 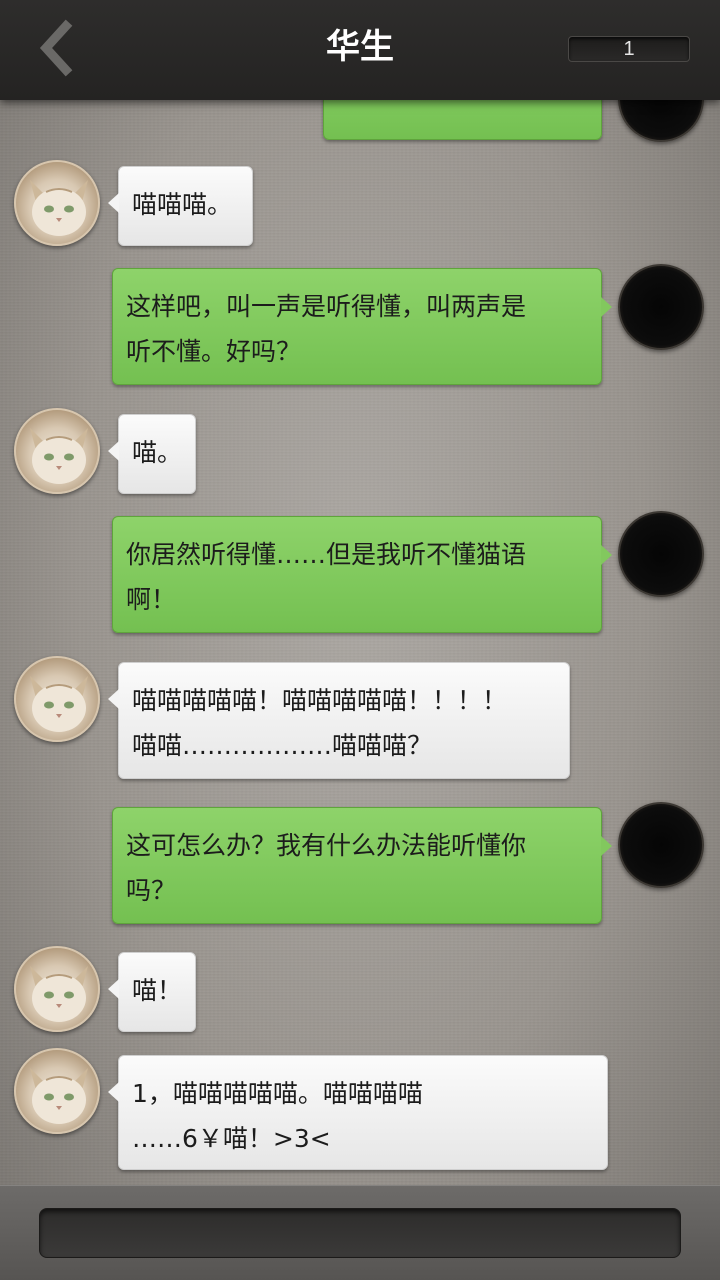 What do you see at coordinates (214, 351) in the screenshot?
I see `message-text: 听不懂。好吗？` at bounding box center [214, 351].